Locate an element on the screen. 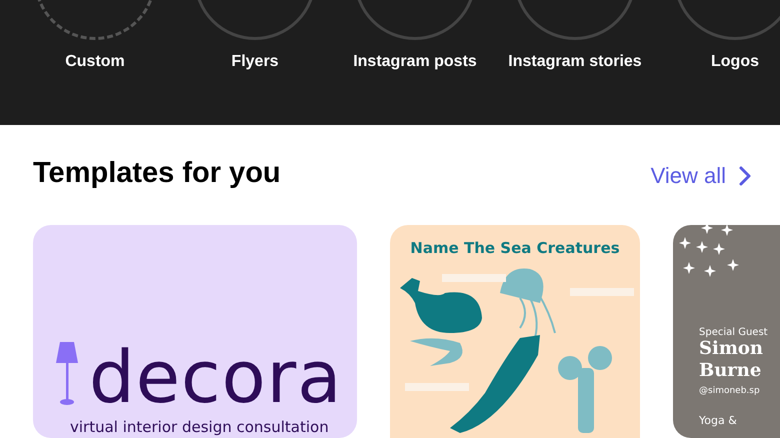 This screenshot has width=780, height=438. category-item: Instagram stories is located at coordinates (575, 36).